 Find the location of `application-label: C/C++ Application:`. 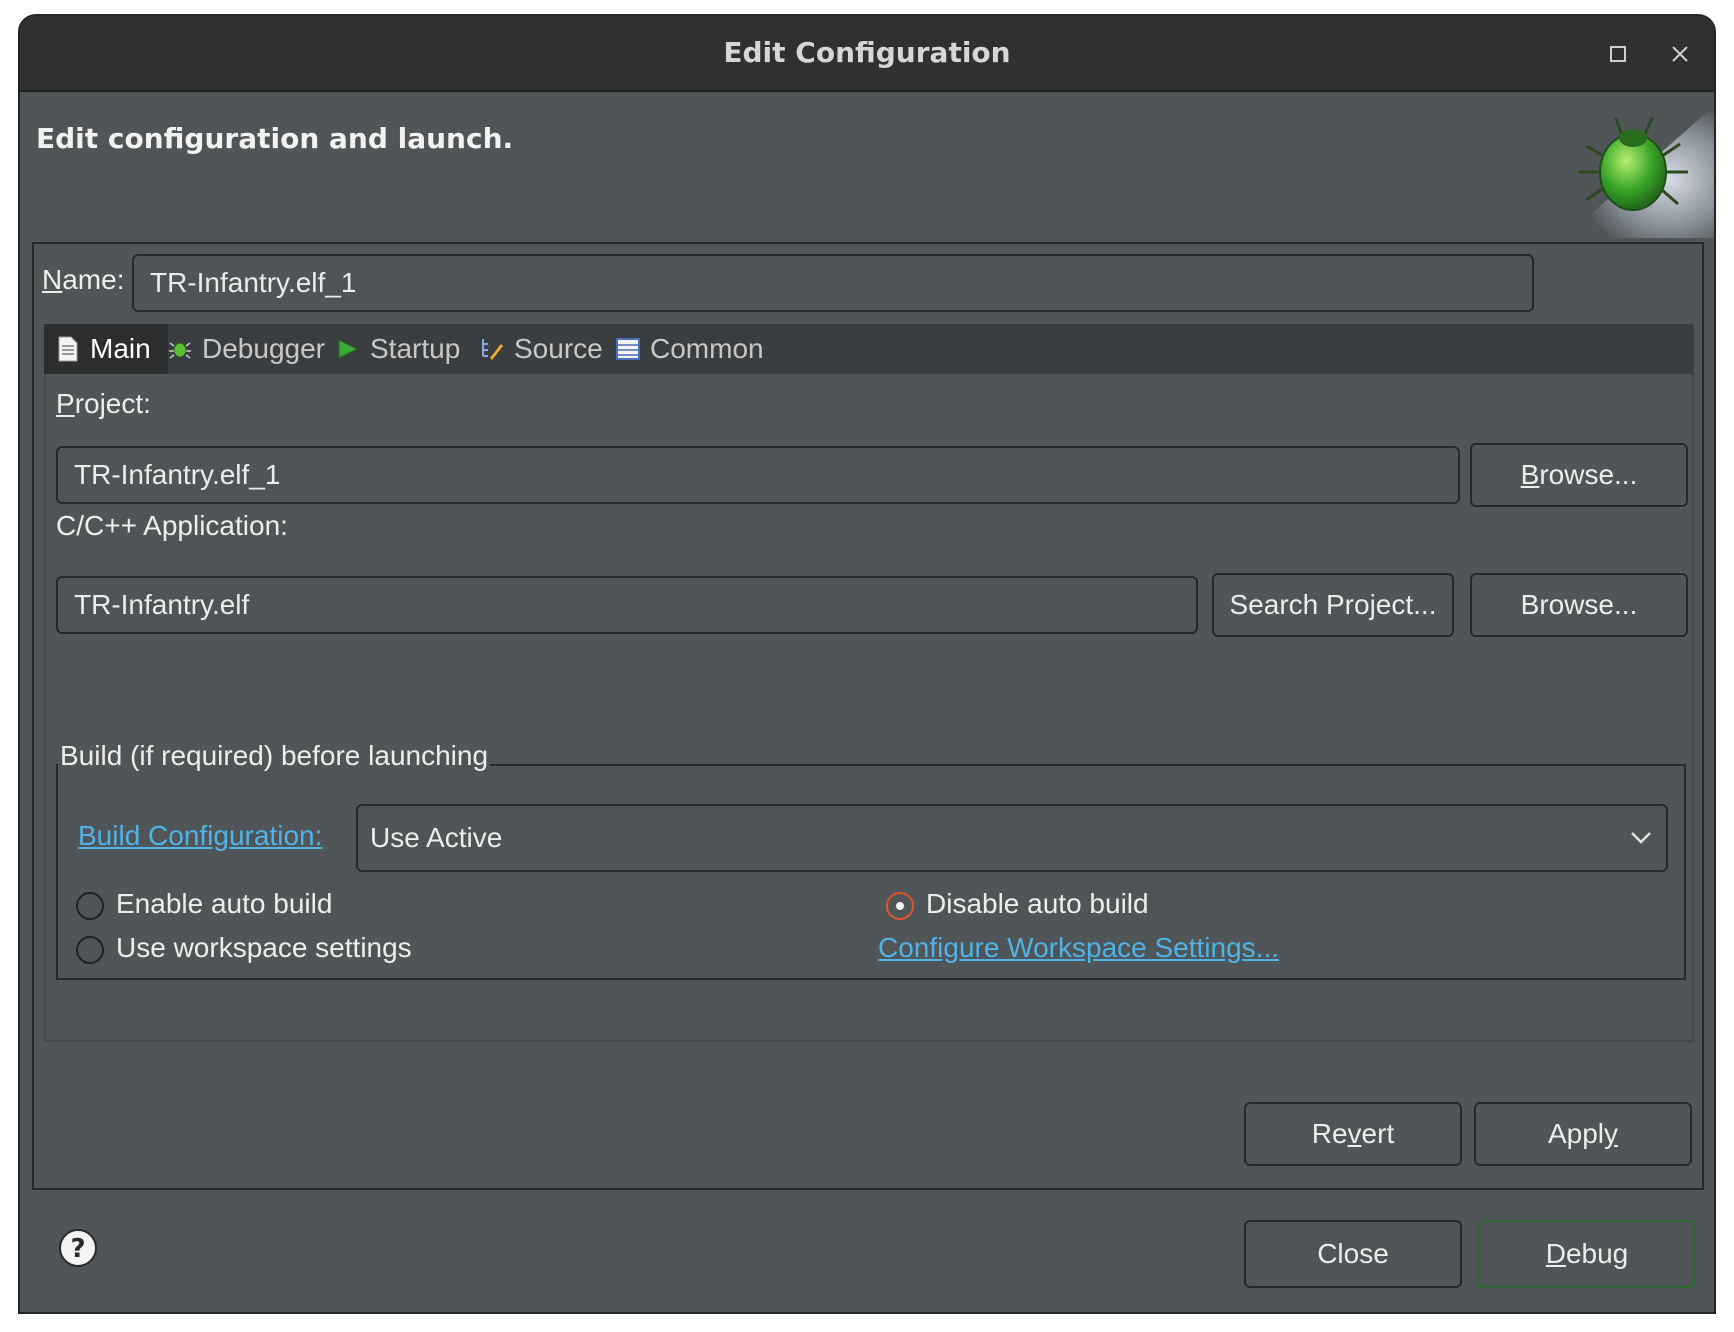

application-label: C/C++ Application: is located at coordinates (172, 525).